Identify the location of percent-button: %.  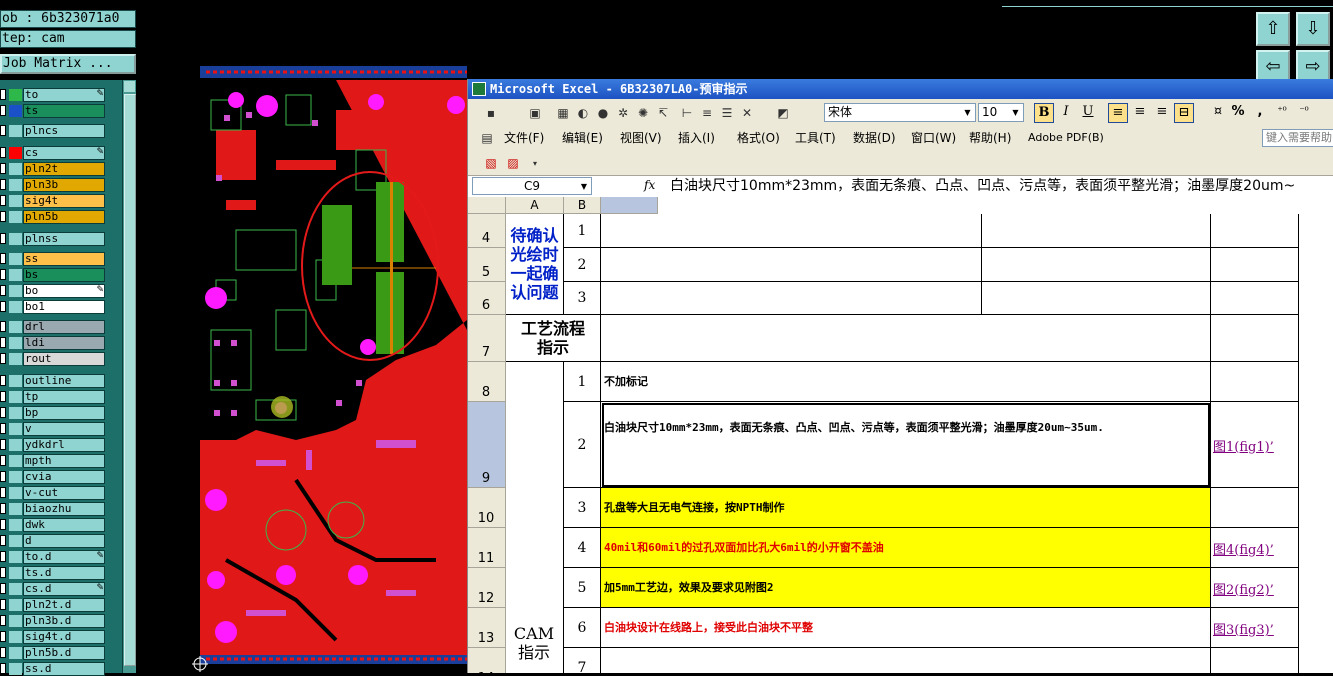
(1238, 113).